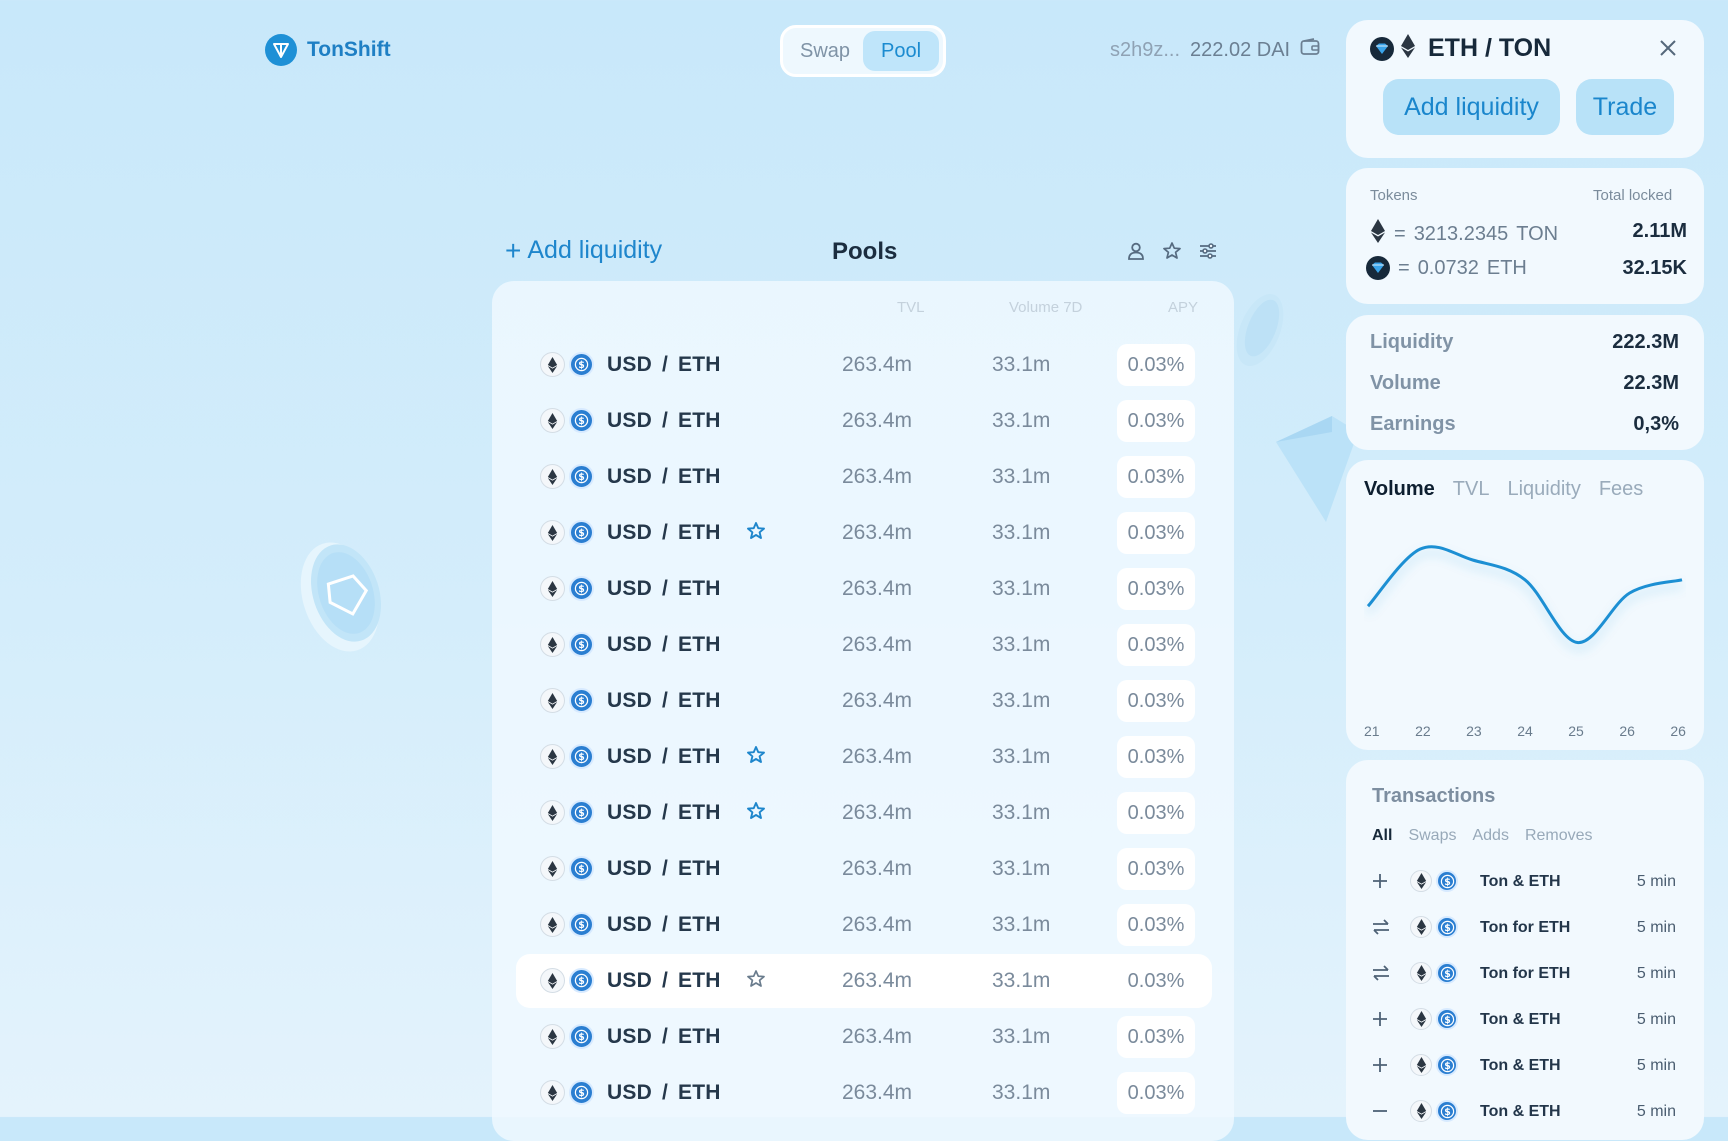 Image resolution: width=1728 pixels, height=1141 pixels. Describe the element at coordinates (1656, 1019) in the screenshot. I see `transaction-time: 5 min` at that location.